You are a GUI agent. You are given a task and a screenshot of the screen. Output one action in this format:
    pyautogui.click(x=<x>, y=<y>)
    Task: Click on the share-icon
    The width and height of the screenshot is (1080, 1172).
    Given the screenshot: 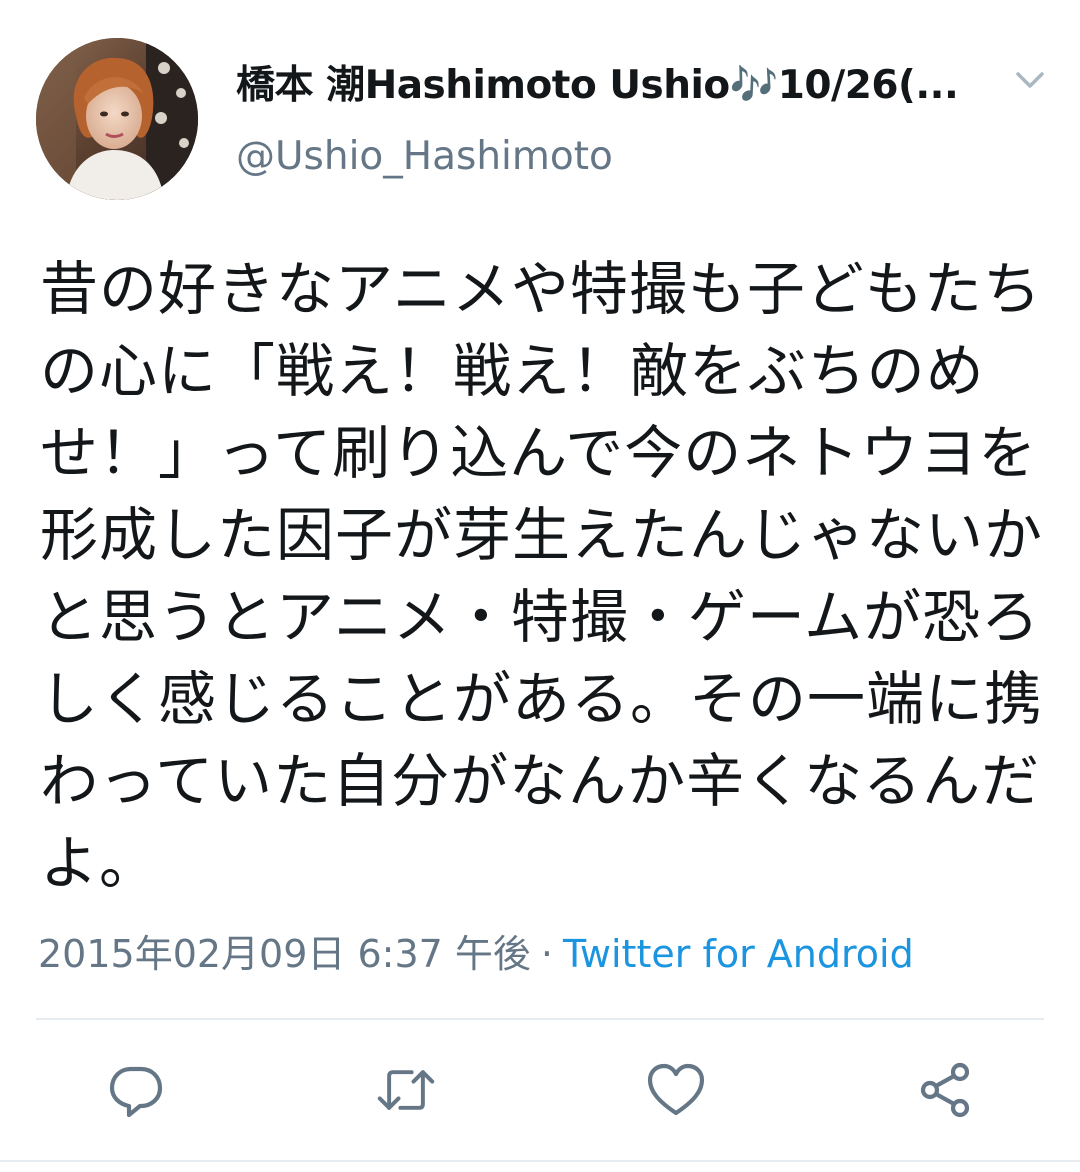 What is the action you would take?
    pyautogui.click(x=945, y=1090)
    